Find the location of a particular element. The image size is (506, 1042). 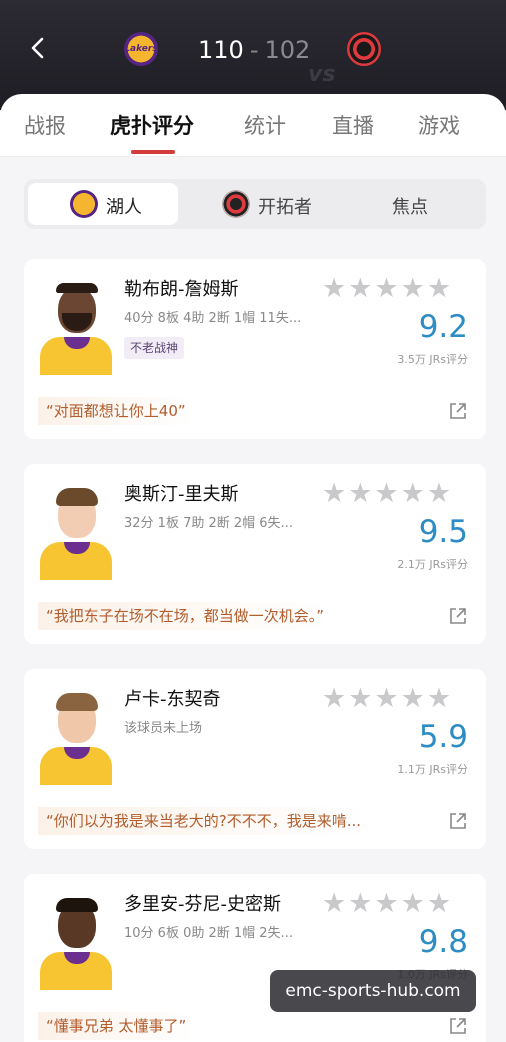

segment-lakers: 湖人 is located at coordinates (103, 204).